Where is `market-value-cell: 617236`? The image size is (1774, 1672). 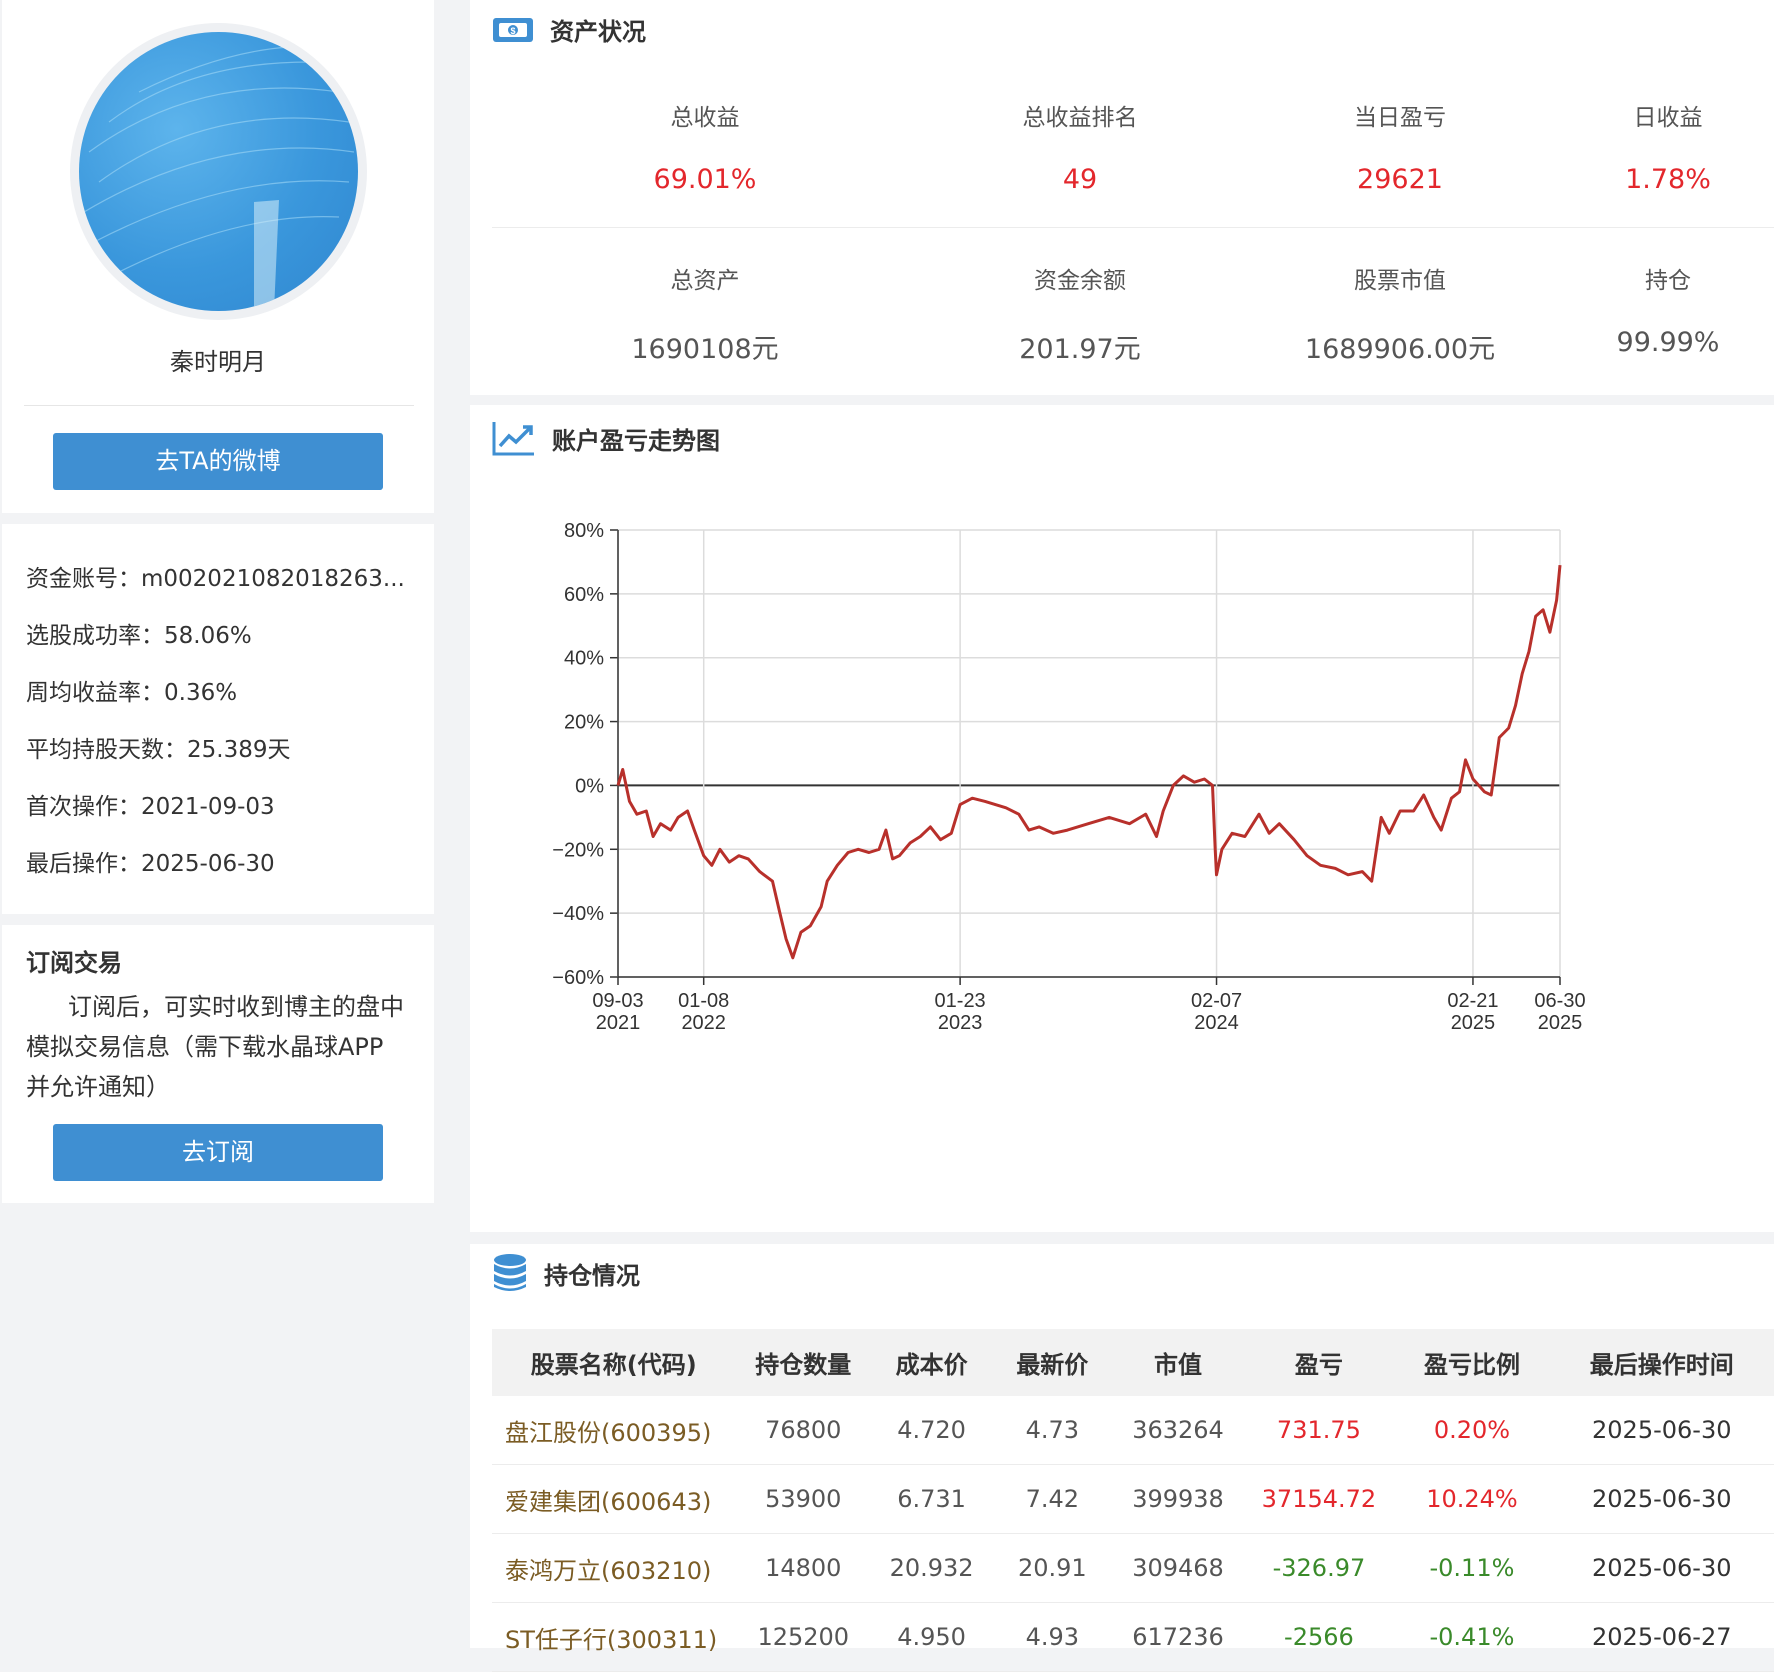
market-value-cell: 617236 is located at coordinates (1178, 1637).